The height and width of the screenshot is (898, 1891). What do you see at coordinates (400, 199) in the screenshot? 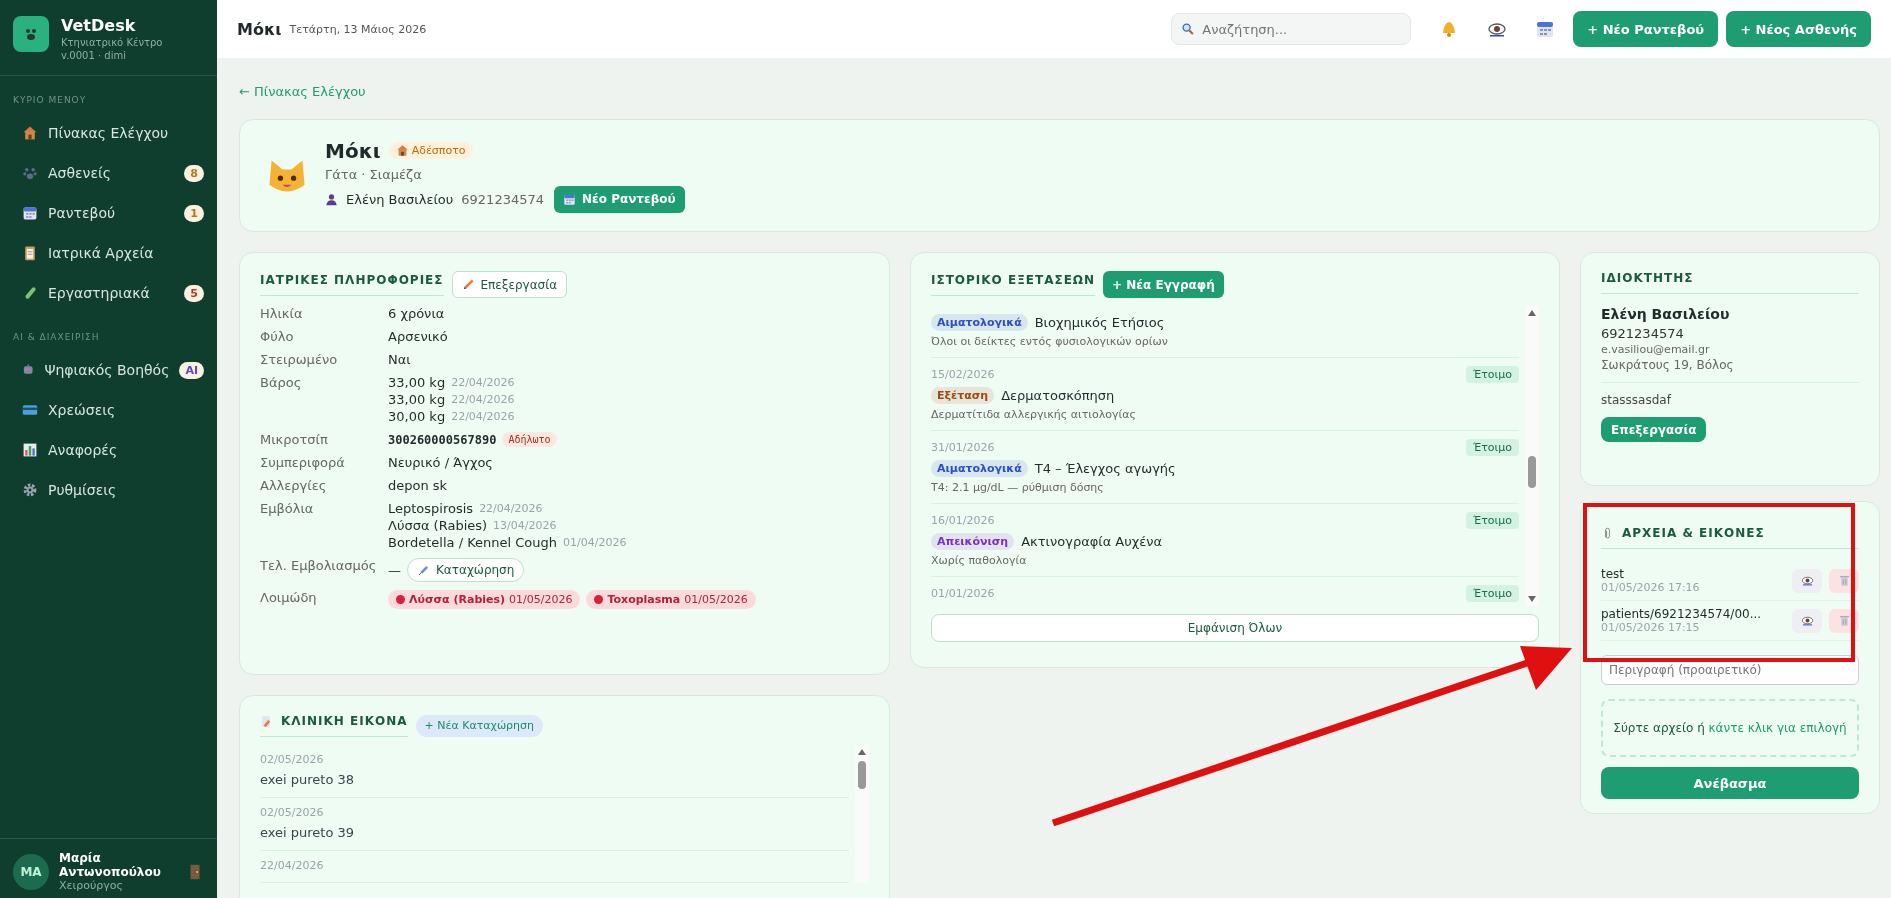
I see `owner-name: Ελένη Βασιλείου` at bounding box center [400, 199].